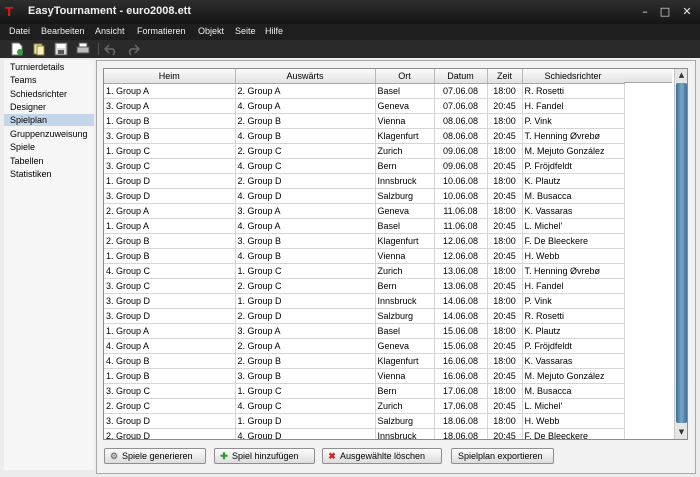 The width and height of the screenshot is (700, 477). Describe the element at coordinates (573, 106) in the screenshot. I see `cell-schiedsrichter: H. Fandel` at that location.